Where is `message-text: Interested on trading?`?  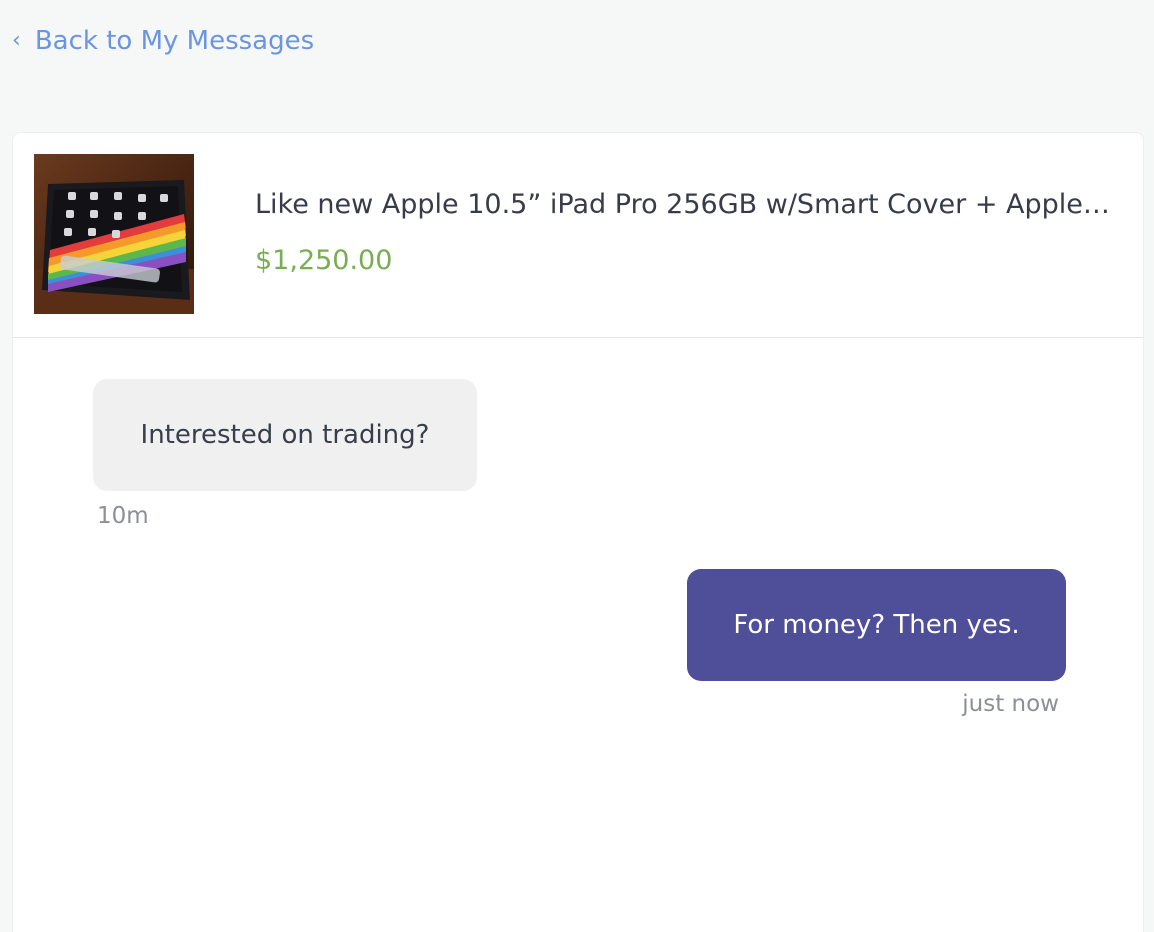 message-text: Interested on trading? is located at coordinates (285, 435).